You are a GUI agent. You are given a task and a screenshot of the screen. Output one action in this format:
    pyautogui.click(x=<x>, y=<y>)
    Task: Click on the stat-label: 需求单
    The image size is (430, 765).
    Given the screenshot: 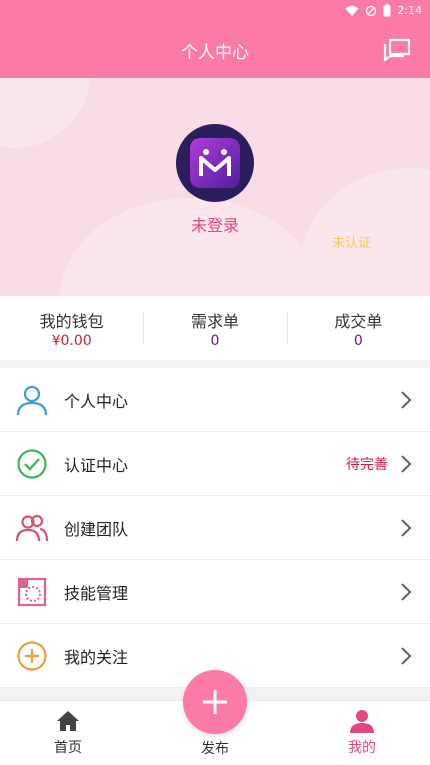 What is the action you would take?
    pyautogui.click(x=214, y=321)
    